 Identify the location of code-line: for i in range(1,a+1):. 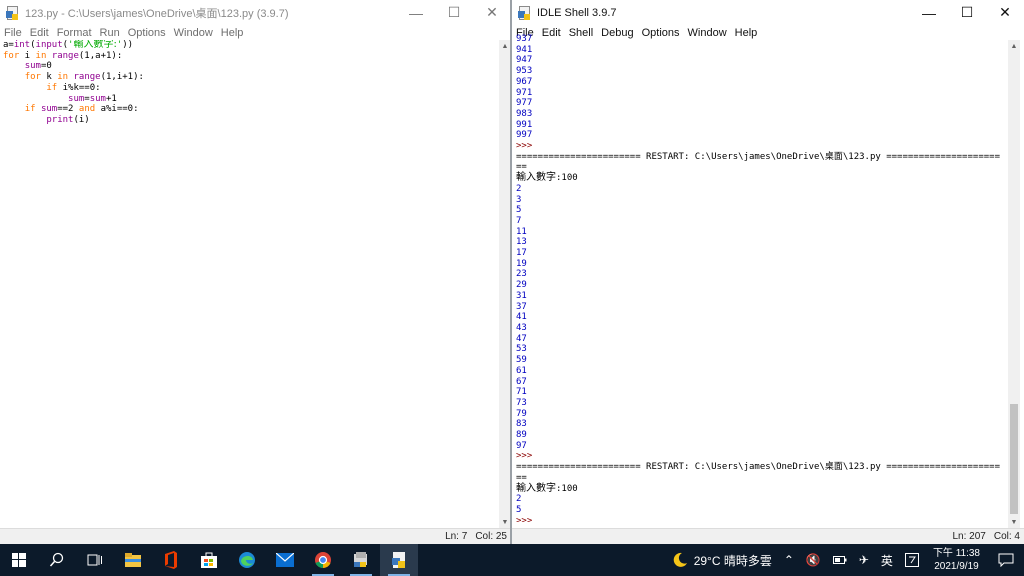
(63, 55).